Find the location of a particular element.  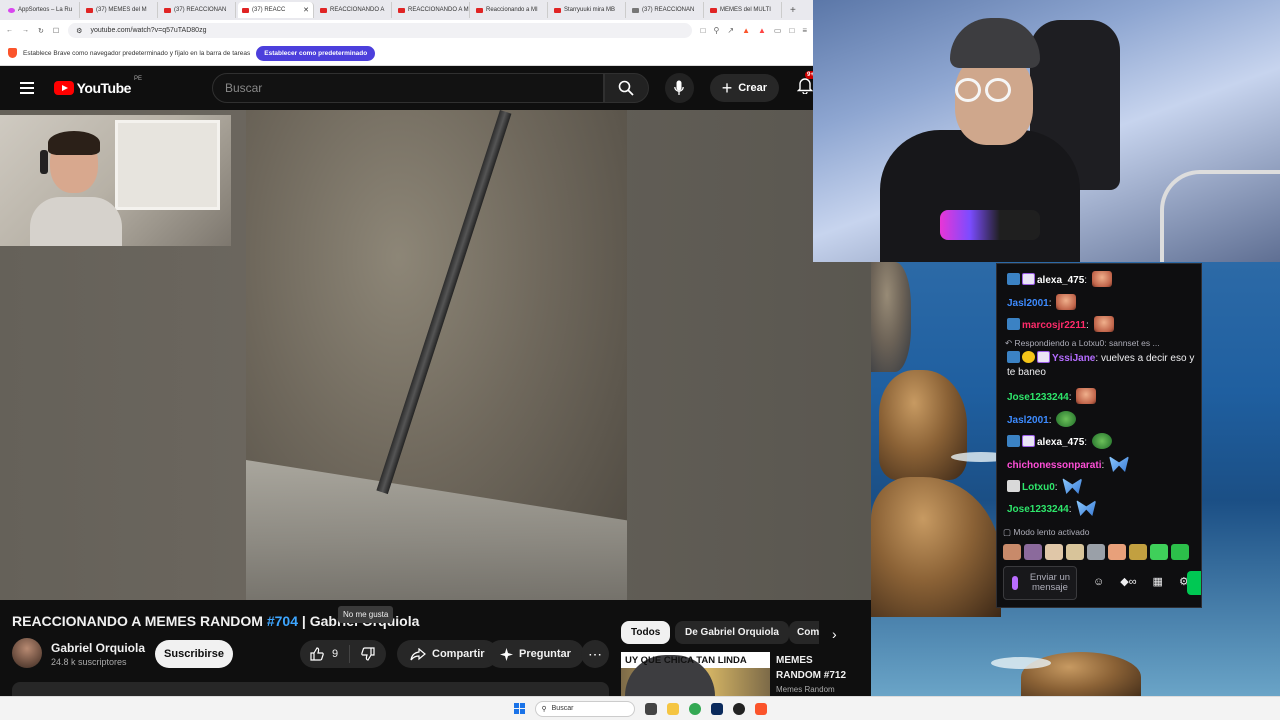

dislike-tooltip: No me gusta is located at coordinates (366, 614).